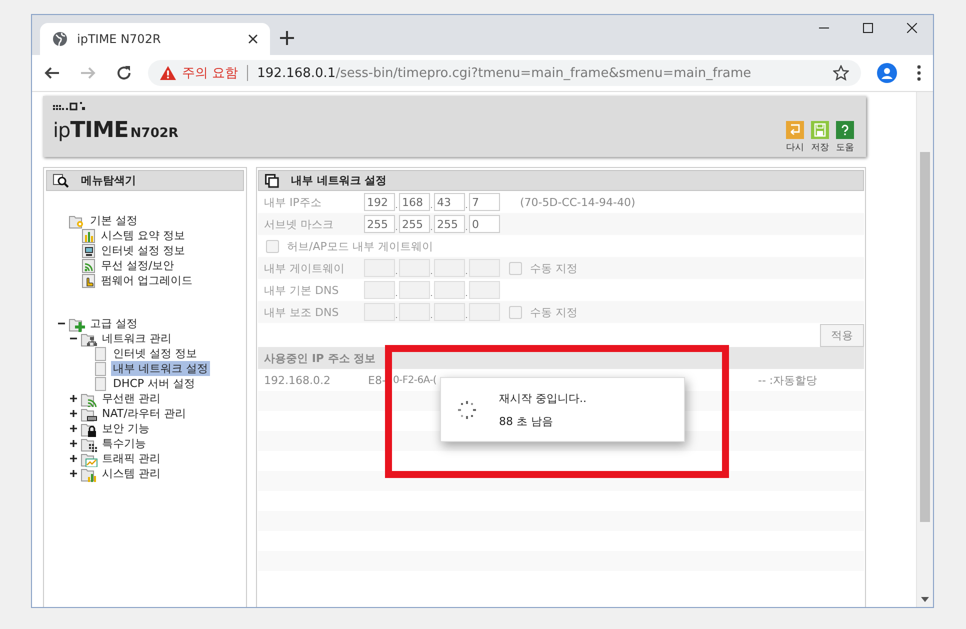 This screenshot has height=629, width=966. Describe the element at coordinates (160, 368) in the screenshot. I see `tree-item: 내부 네트워크 설정` at that location.